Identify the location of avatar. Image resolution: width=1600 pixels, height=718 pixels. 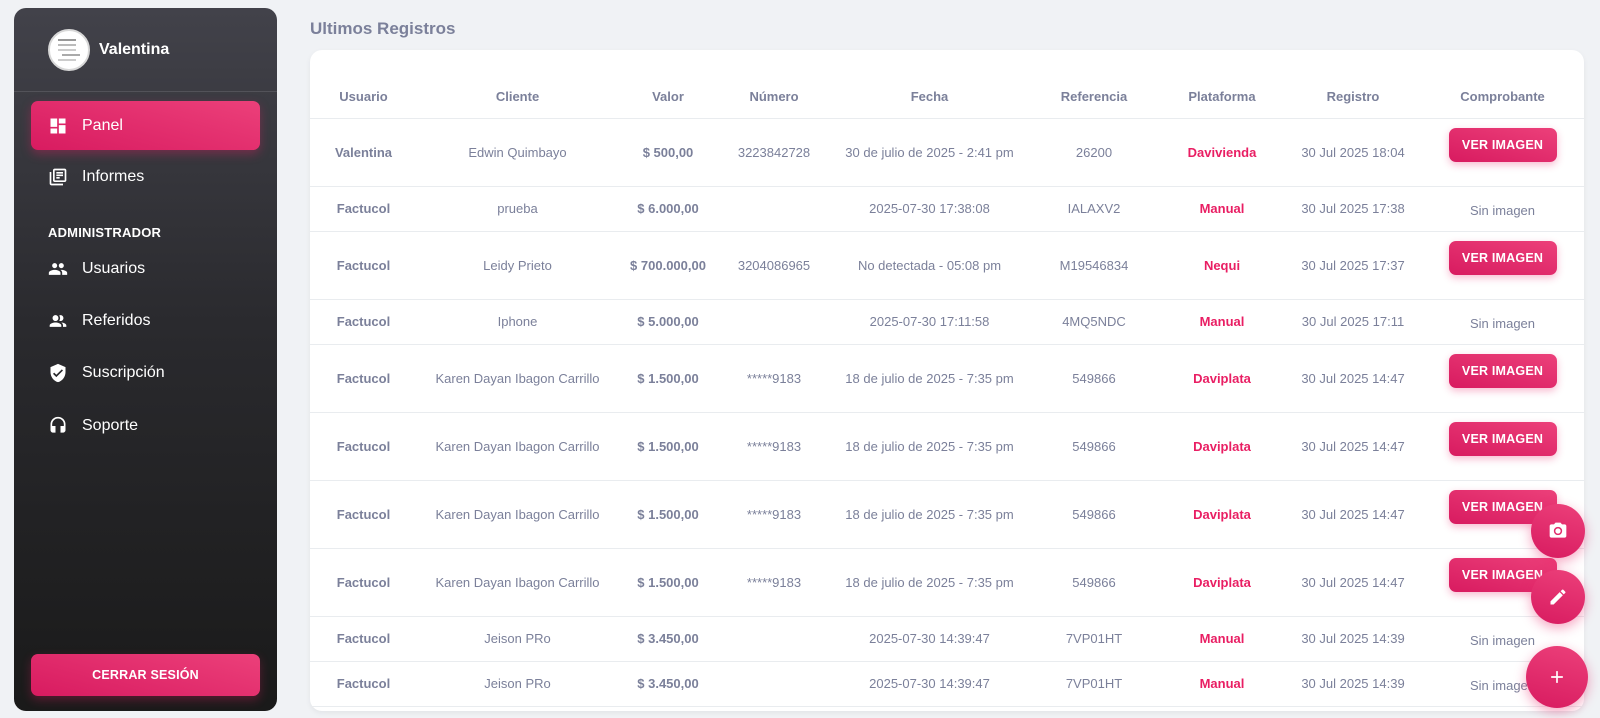
(69, 49).